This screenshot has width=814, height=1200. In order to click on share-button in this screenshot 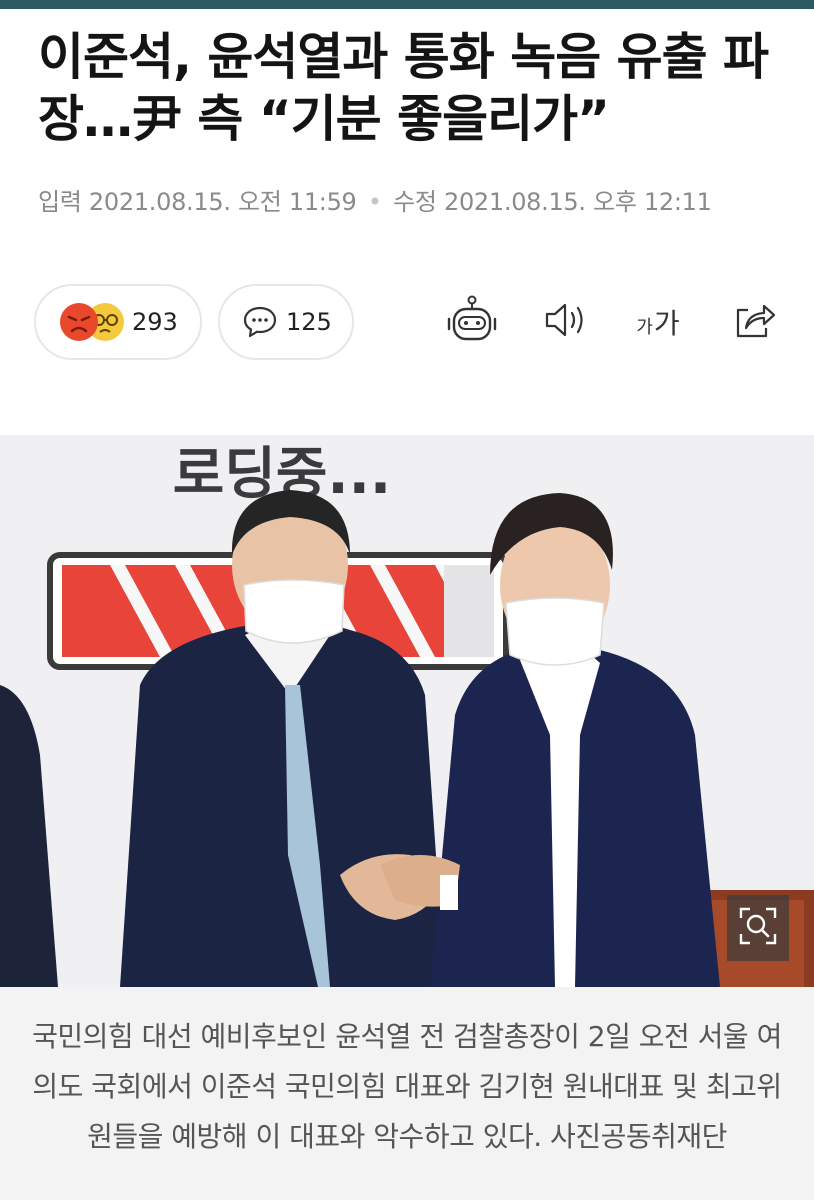, I will do `click(754, 322)`.